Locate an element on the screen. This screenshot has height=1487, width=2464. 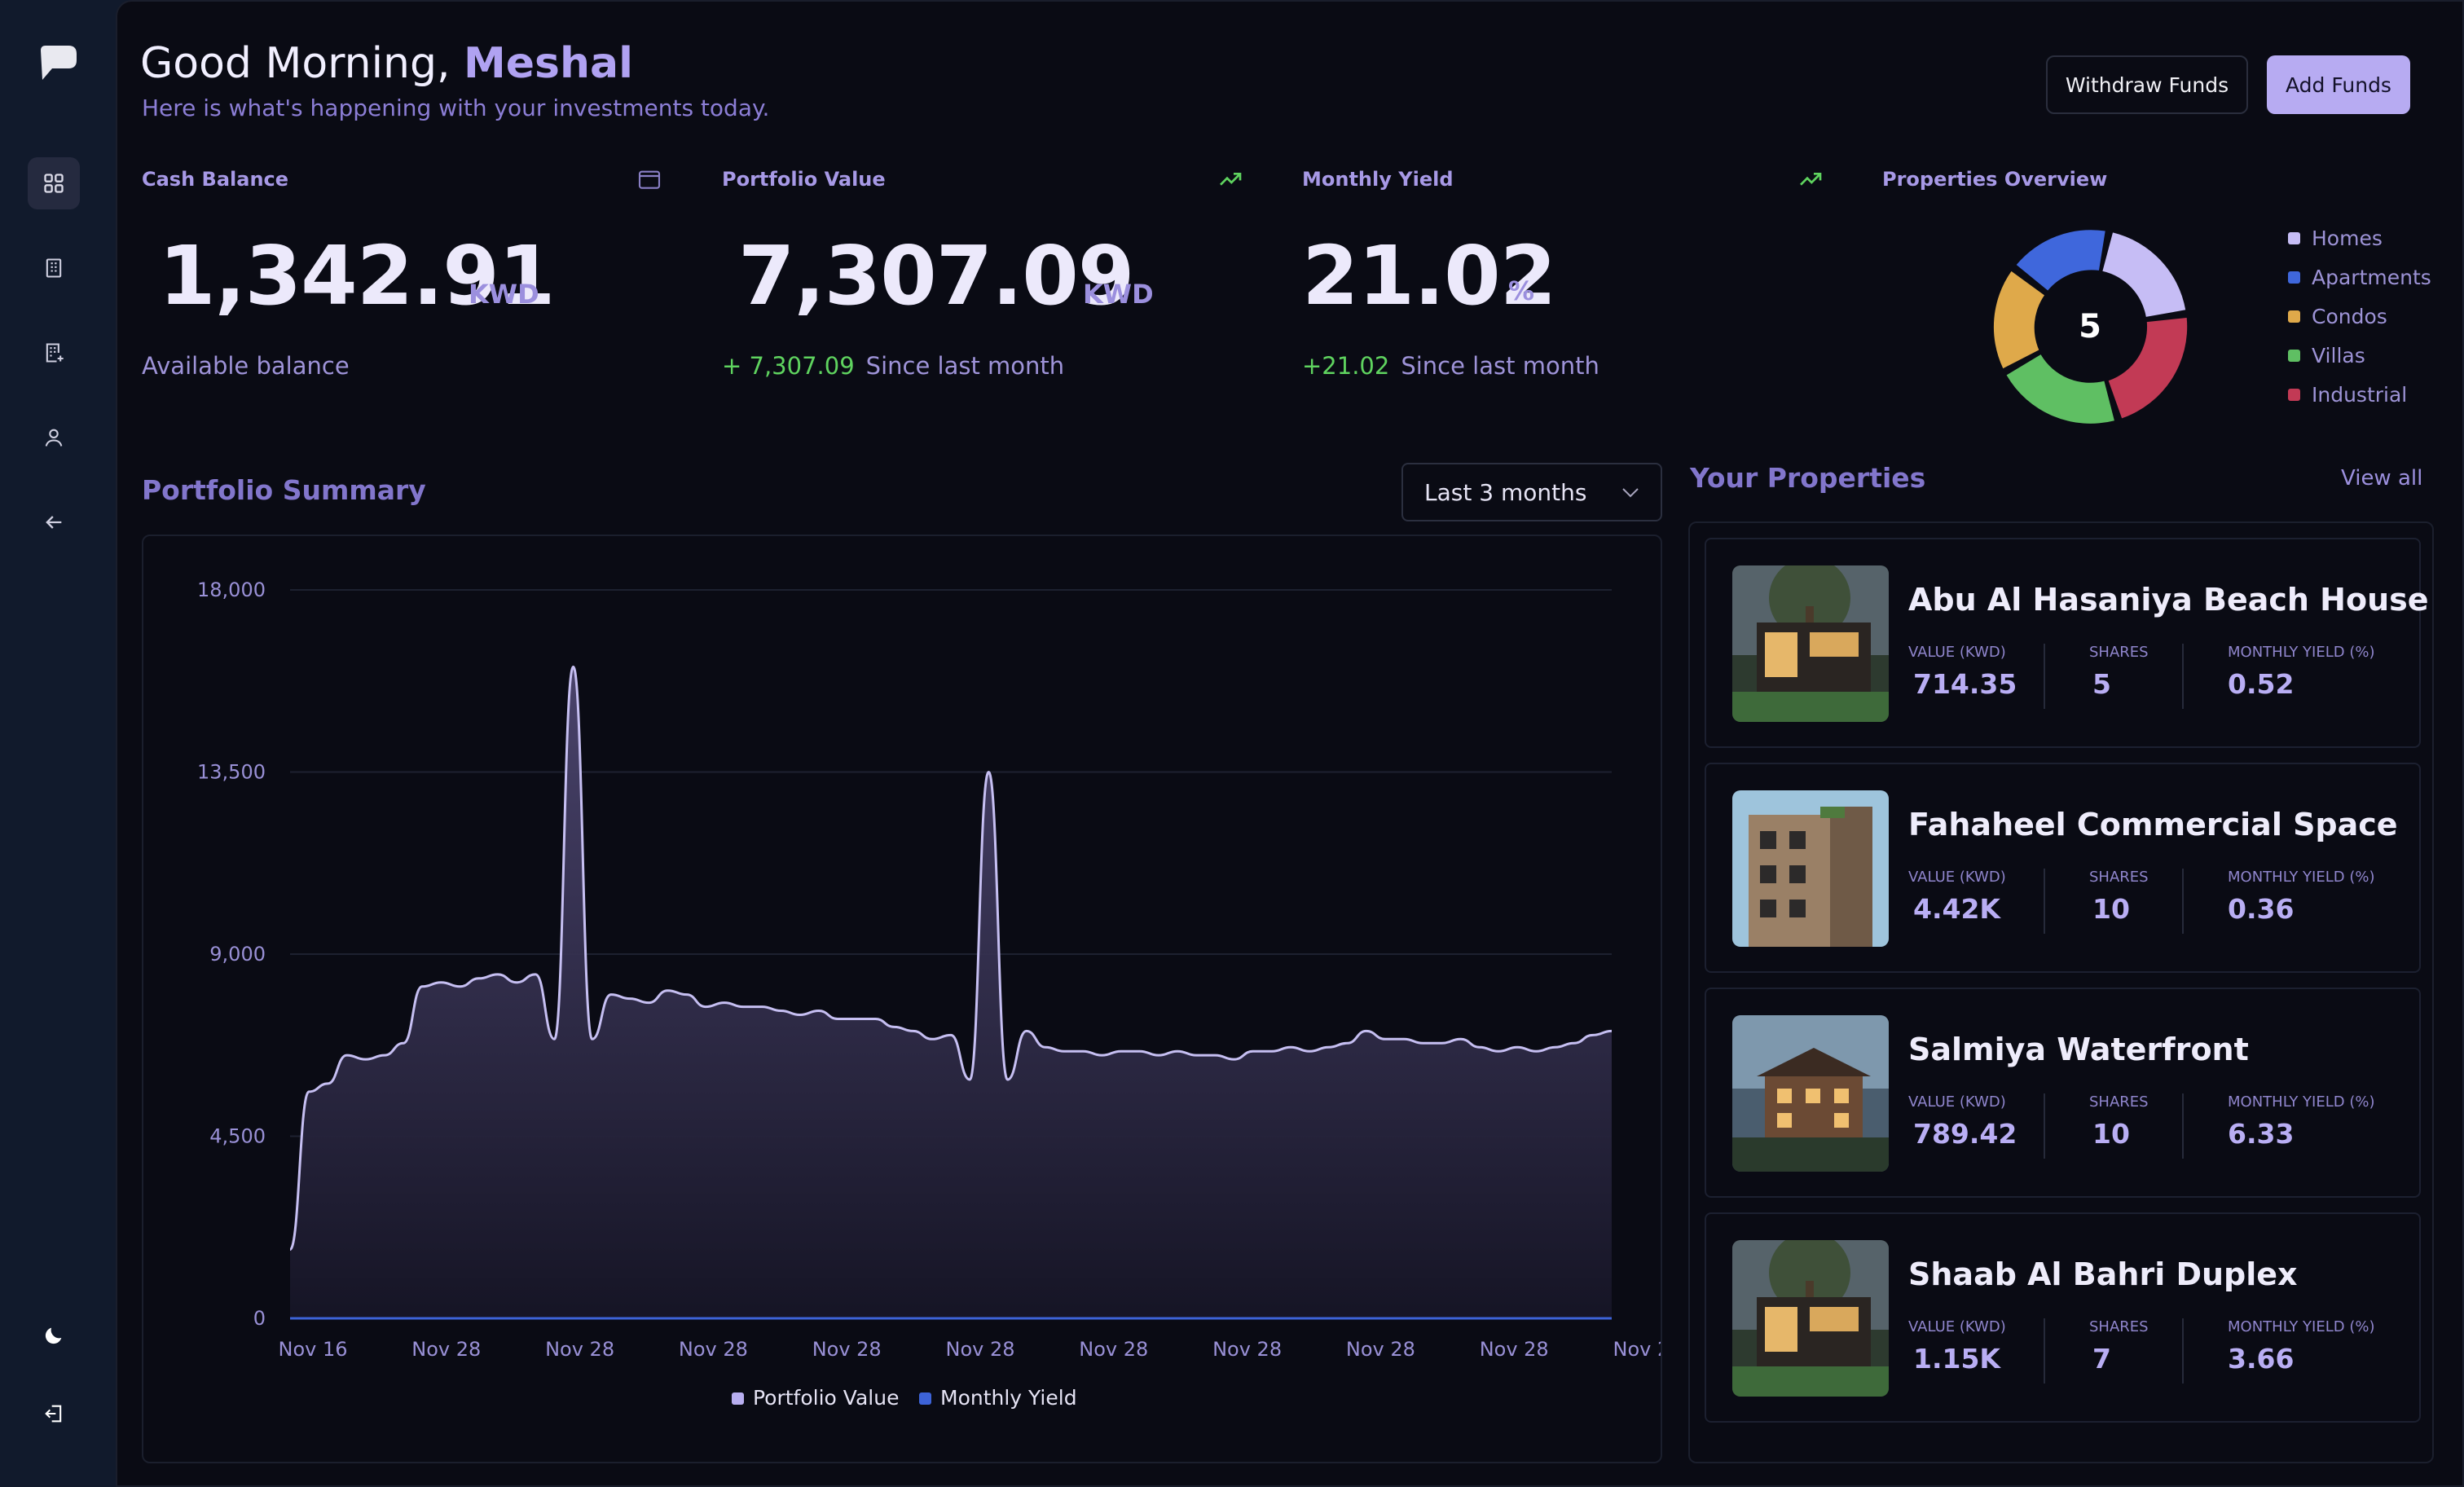
property-shares: 5 is located at coordinates (2101, 684).